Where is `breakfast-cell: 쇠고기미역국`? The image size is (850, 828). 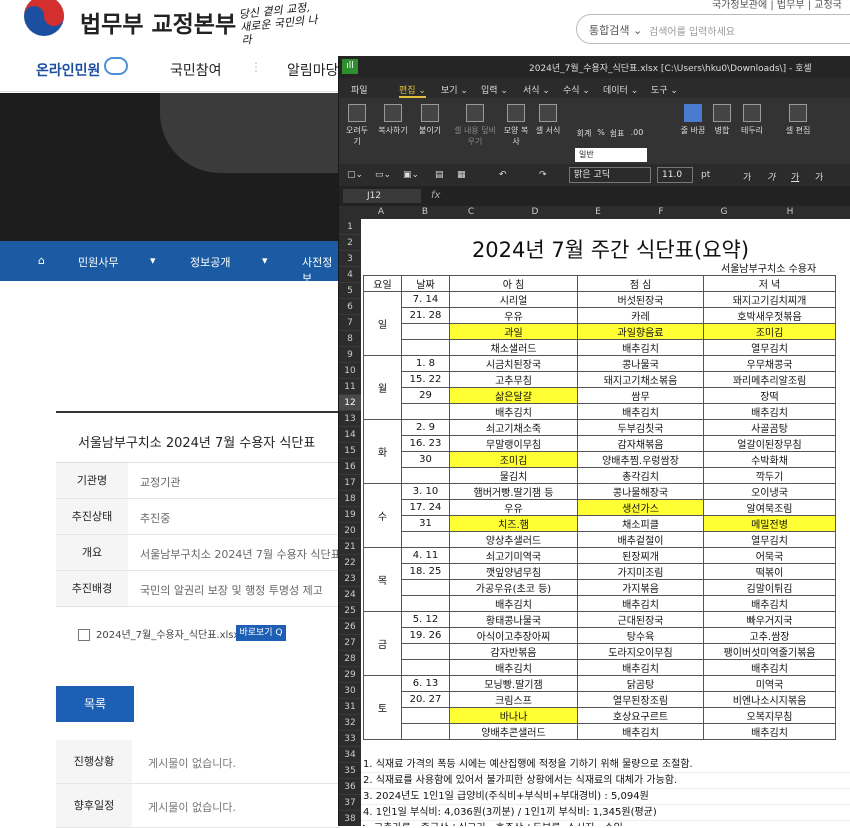
breakfast-cell: 쇠고기미역국 is located at coordinates (513, 555).